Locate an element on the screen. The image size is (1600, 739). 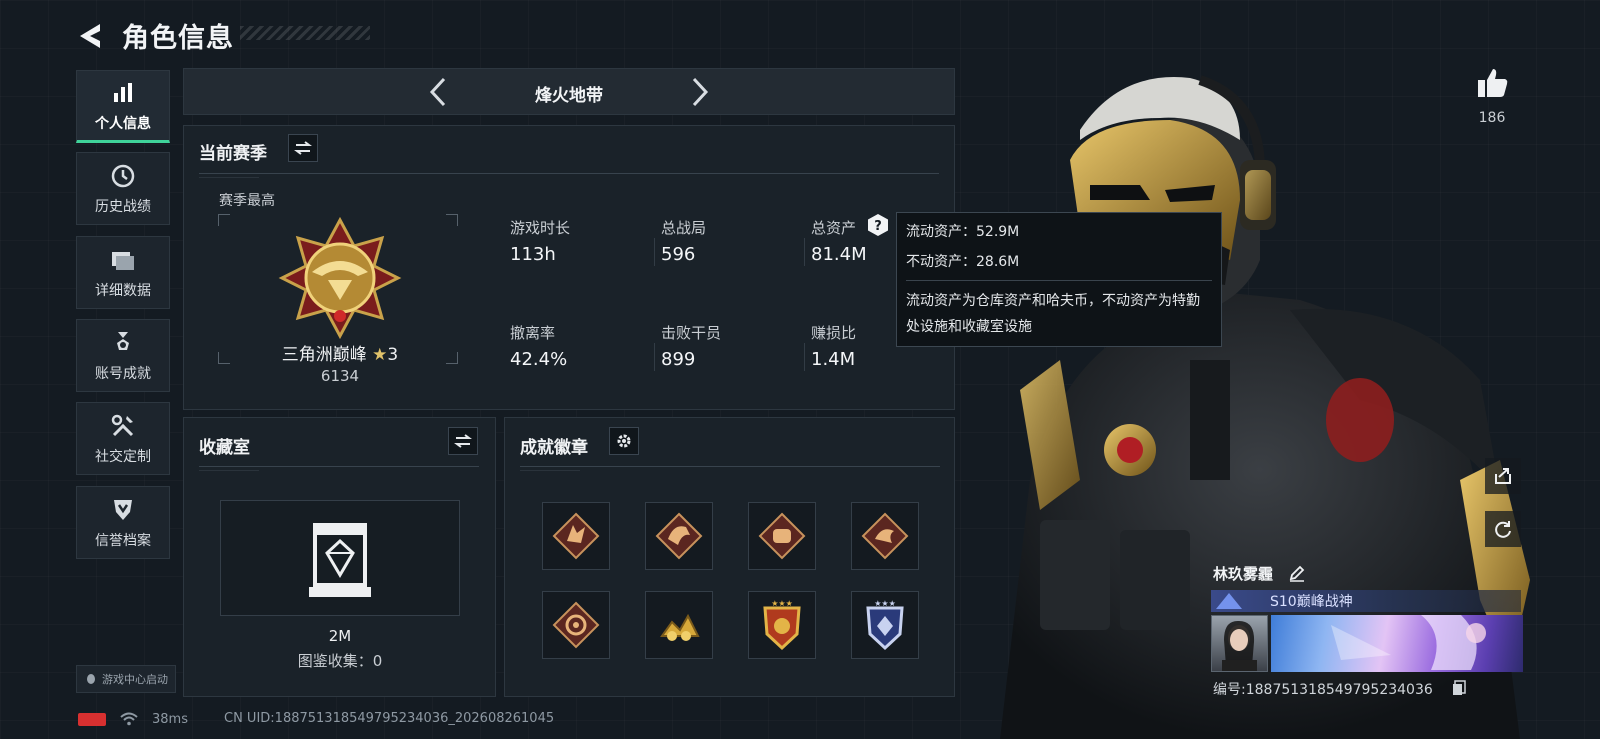
fist-badge-icon is located at coordinates (782, 536).